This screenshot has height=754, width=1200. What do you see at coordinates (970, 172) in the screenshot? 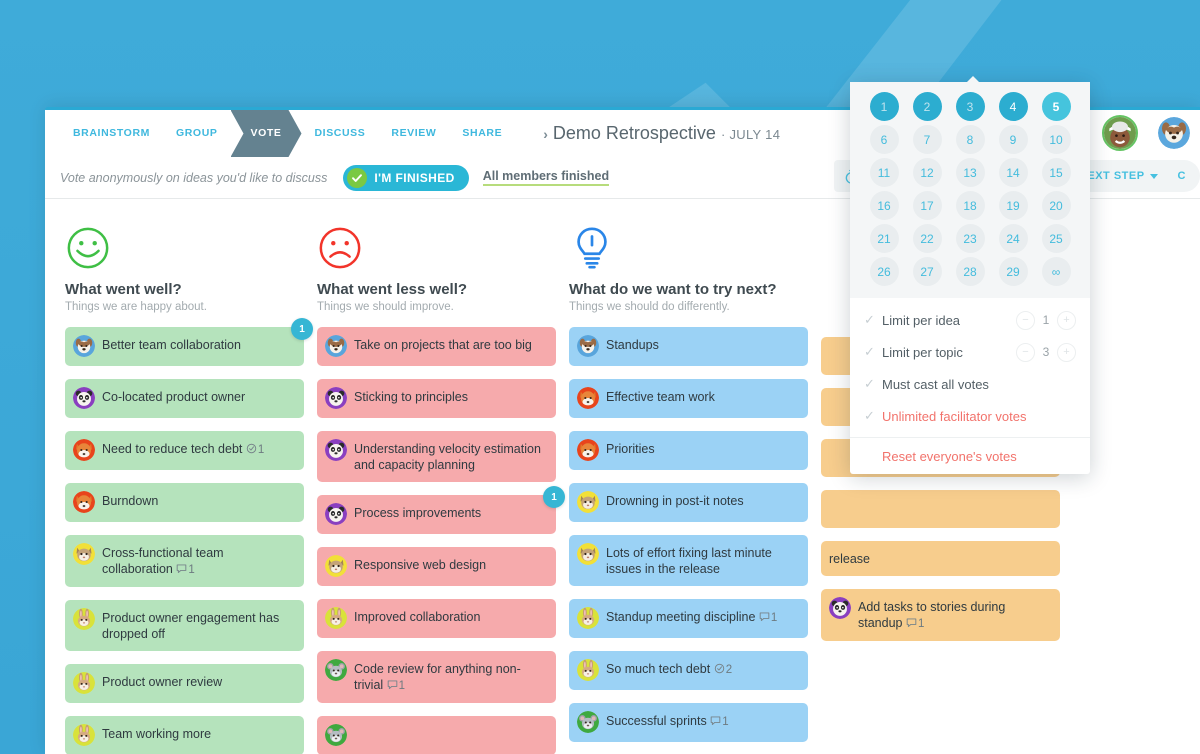
I see `vote-count-option-13: 13` at bounding box center [970, 172].